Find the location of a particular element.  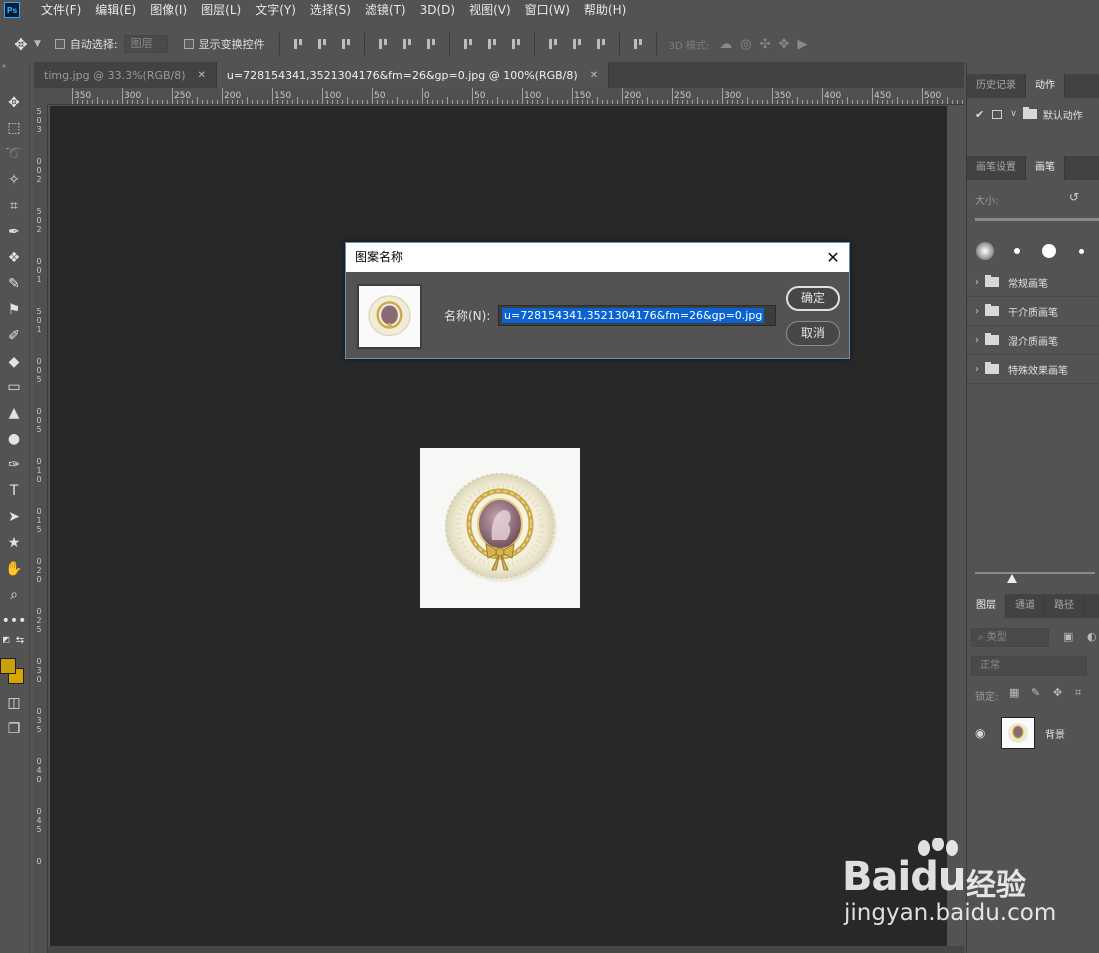

align-left-icon is located at coordinates (383, 44).